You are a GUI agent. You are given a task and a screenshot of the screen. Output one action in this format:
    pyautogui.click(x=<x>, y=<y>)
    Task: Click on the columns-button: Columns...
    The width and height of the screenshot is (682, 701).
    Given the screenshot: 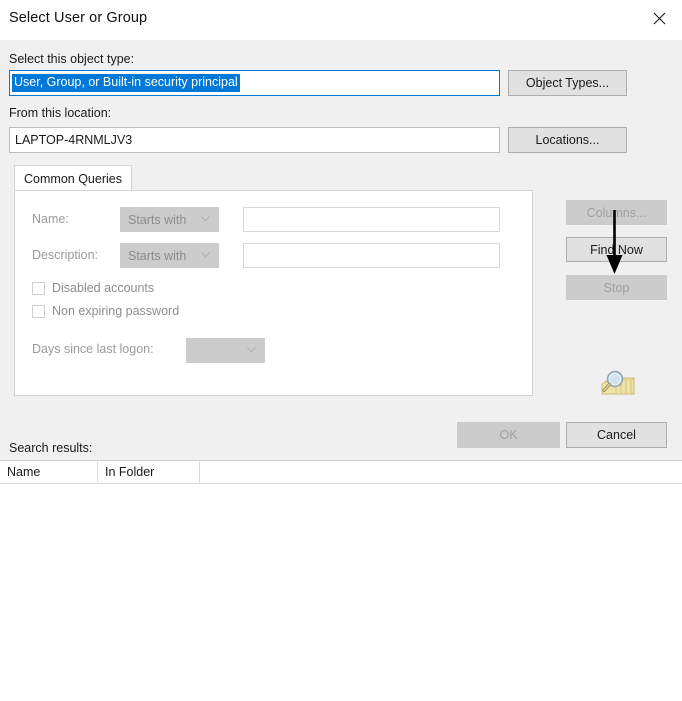 What is the action you would take?
    pyautogui.click(x=616, y=212)
    